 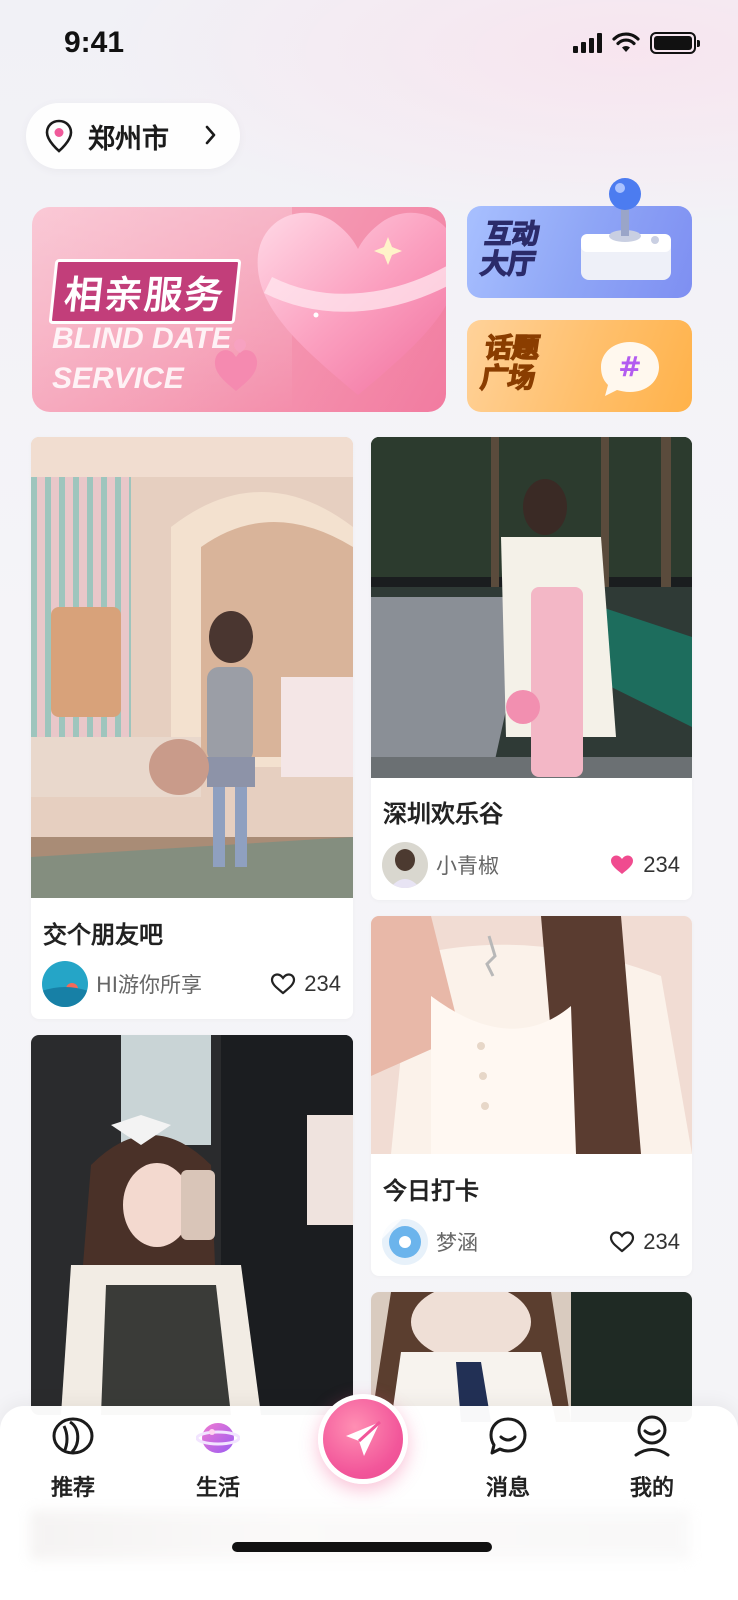 I want to click on post-title: 深圳欢乐谷, so click(x=443, y=814).